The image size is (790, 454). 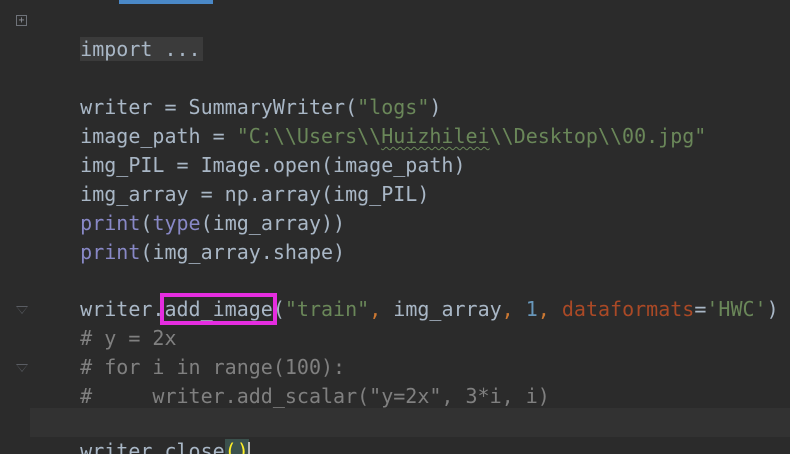 I want to click on code-text: (, so click(x=278, y=309).